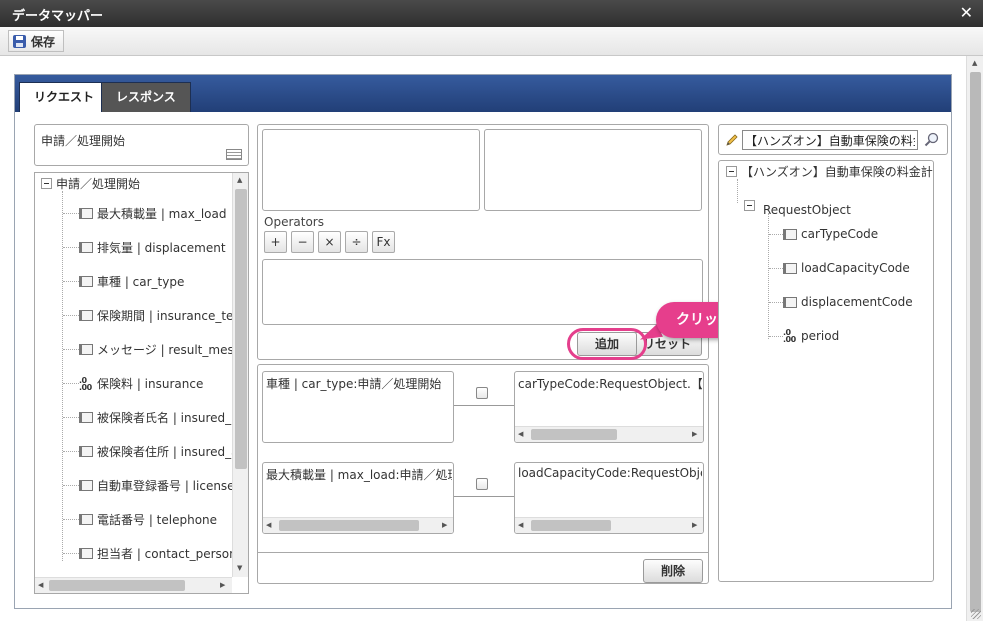 This screenshot has height=621, width=983. Describe the element at coordinates (732, 140) in the screenshot. I see `pencil-icon` at that location.